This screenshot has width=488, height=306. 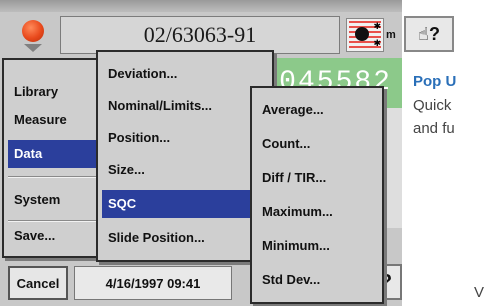 What do you see at coordinates (362, 34) in the screenshot?
I see `probe-dot-icon` at bounding box center [362, 34].